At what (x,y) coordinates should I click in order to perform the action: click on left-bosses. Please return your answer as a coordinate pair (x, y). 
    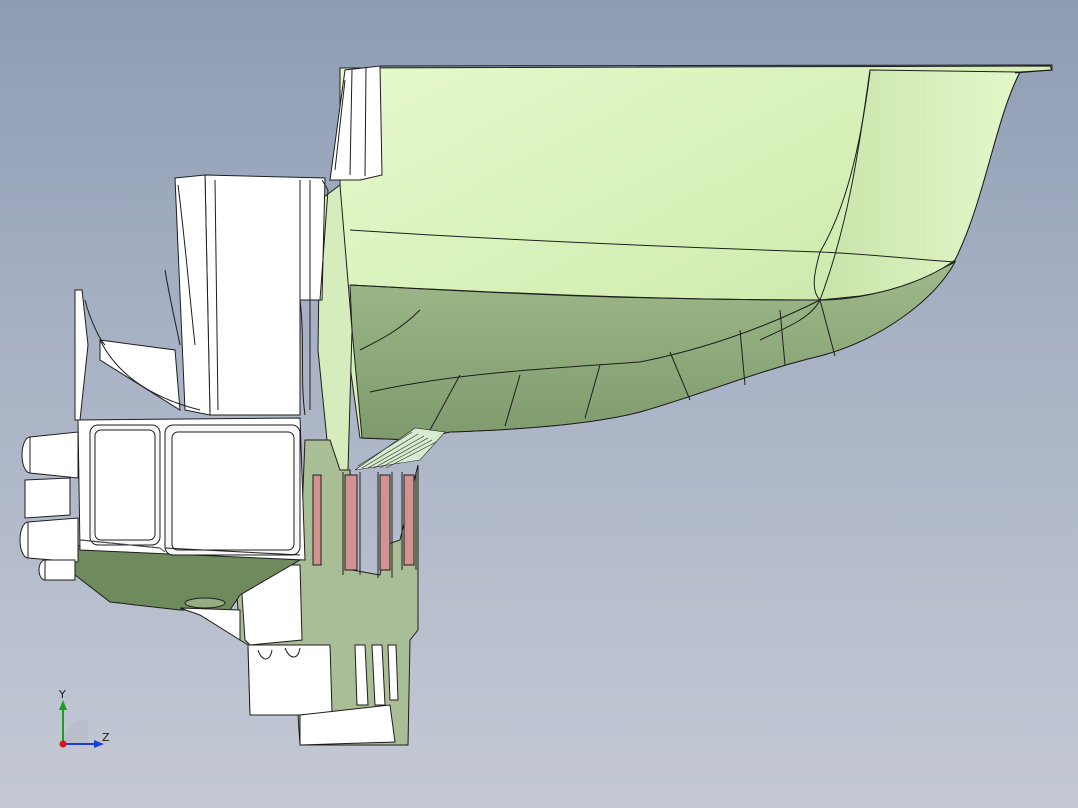
    Looking at the image, I should click on (49, 506).